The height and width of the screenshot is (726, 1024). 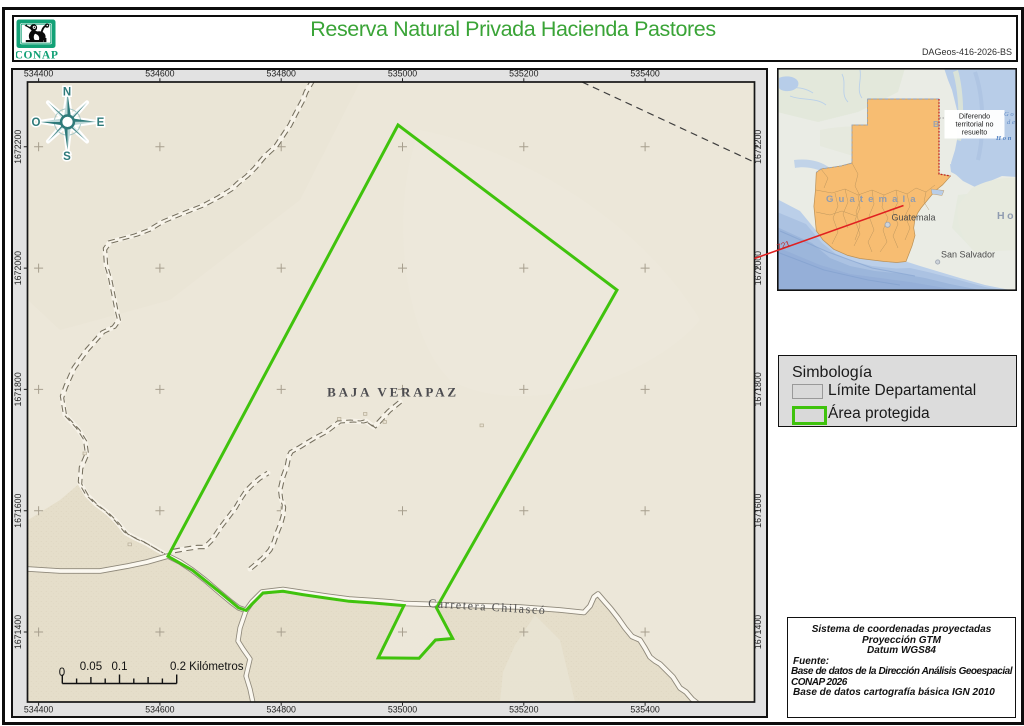 I want to click on svg-text: G o, so click(x=1009, y=114).